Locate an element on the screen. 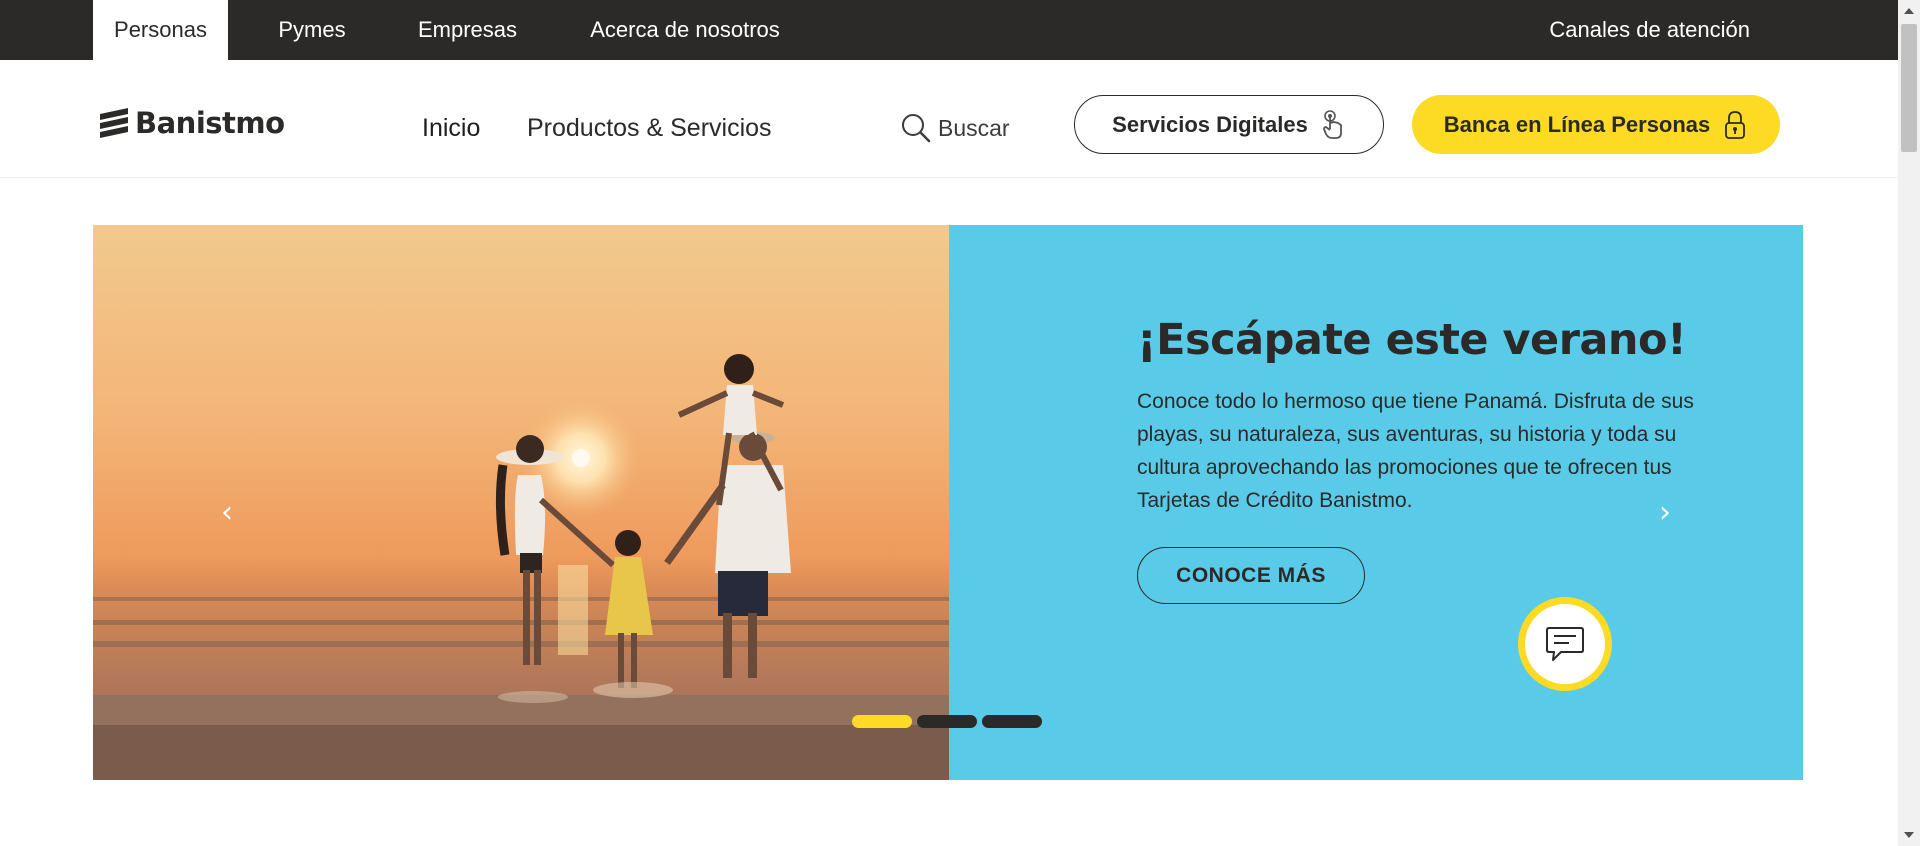 The height and width of the screenshot is (846, 1920). banca-en-linea-label: Banca en Línea Personas is located at coordinates (1577, 124).